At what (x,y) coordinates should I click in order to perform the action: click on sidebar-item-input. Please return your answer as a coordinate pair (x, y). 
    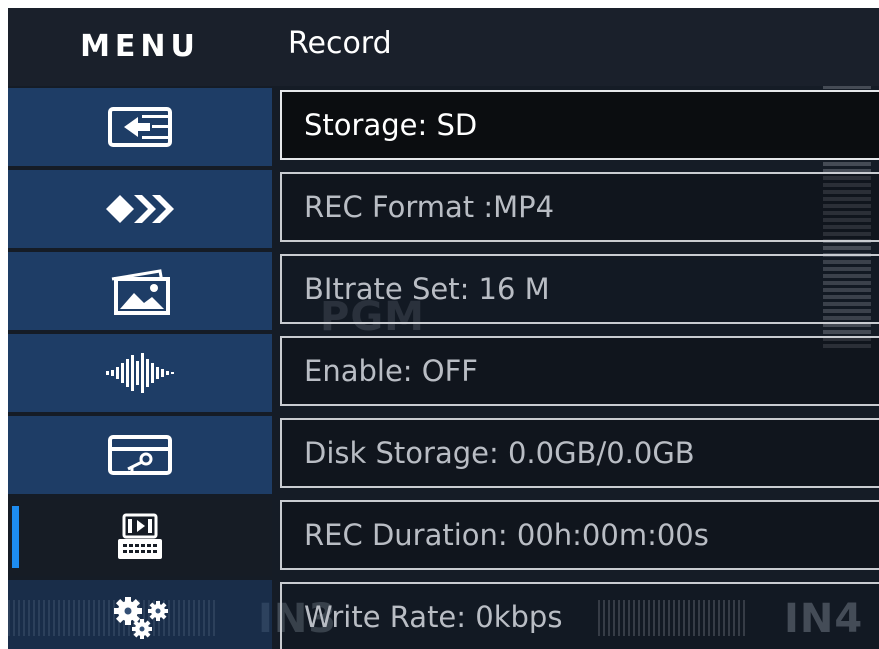
    Looking at the image, I should click on (140, 127).